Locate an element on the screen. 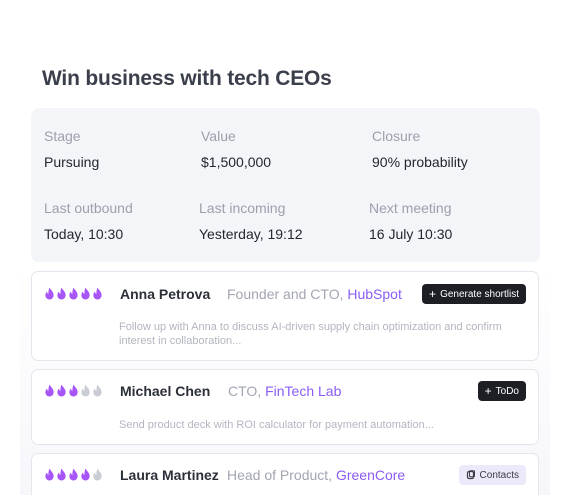 The height and width of the screenshot is (495, 570). stat-value: Pursuing is located at coordinates (72, 162).